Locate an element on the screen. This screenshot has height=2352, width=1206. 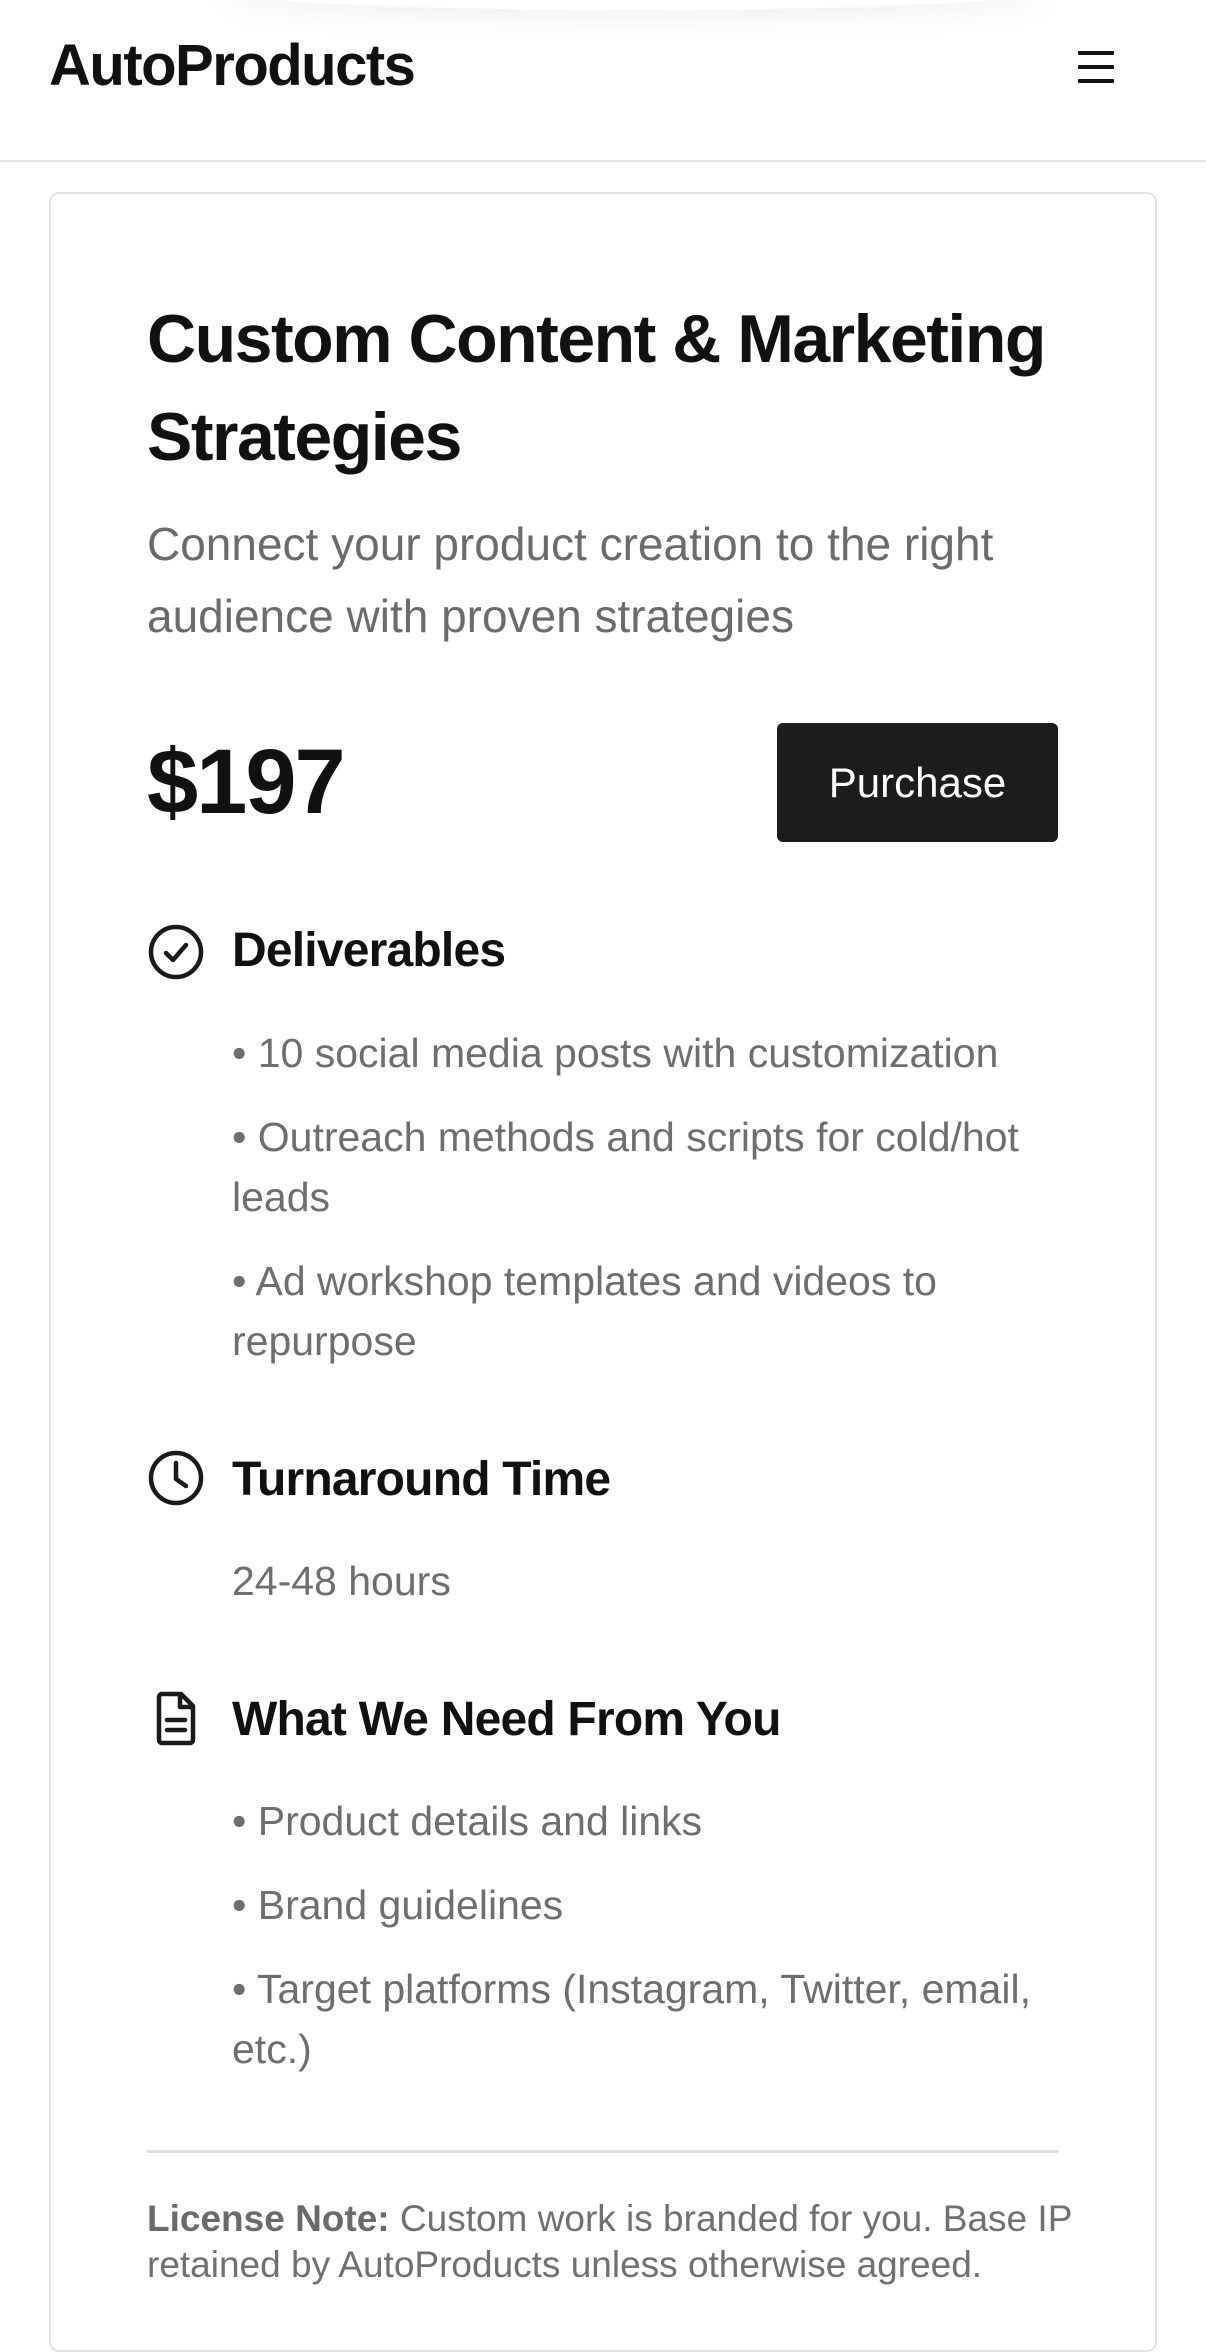
check-circle-icon is located at coordinates (176, 952).